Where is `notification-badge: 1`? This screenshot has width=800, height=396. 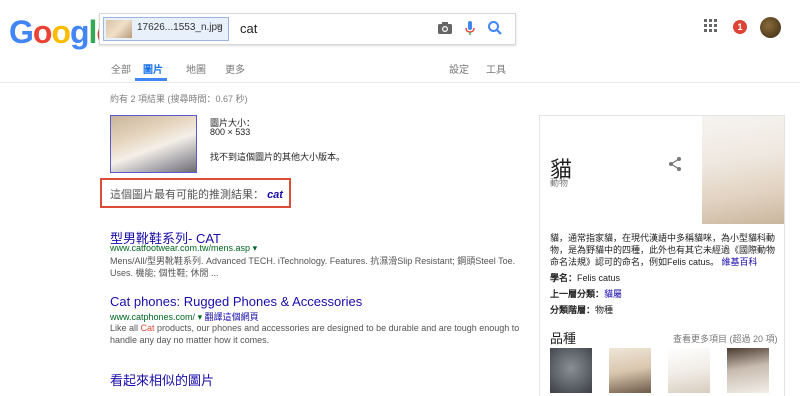 notification-badge: 1 is located at coordinates (740, 27).